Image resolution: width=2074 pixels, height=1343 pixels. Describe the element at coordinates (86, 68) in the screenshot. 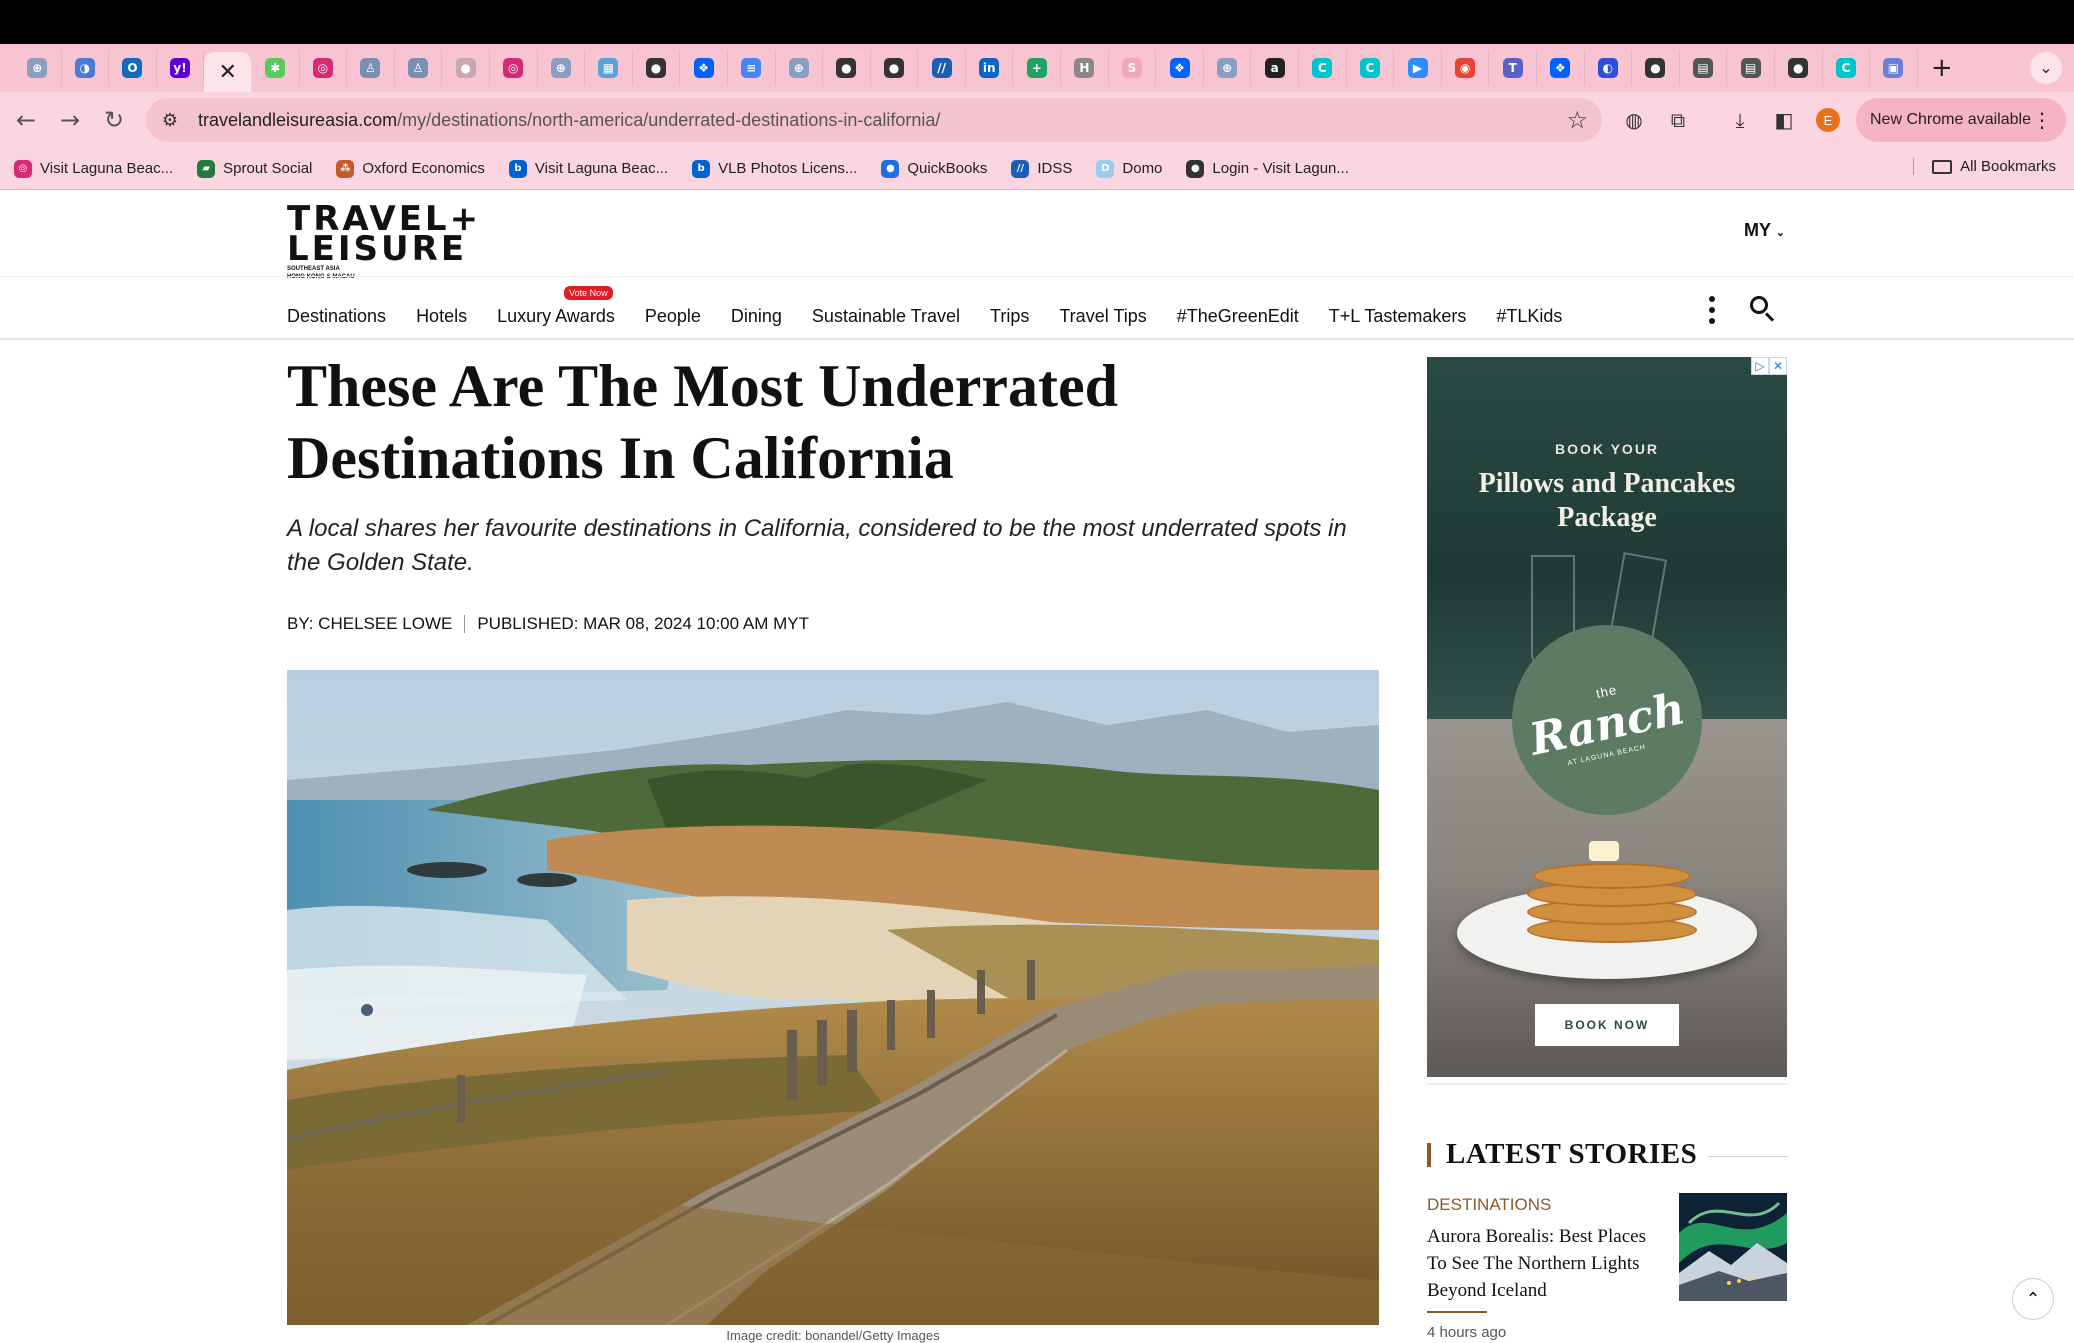

I see `browser-tab: ◑` at that location.